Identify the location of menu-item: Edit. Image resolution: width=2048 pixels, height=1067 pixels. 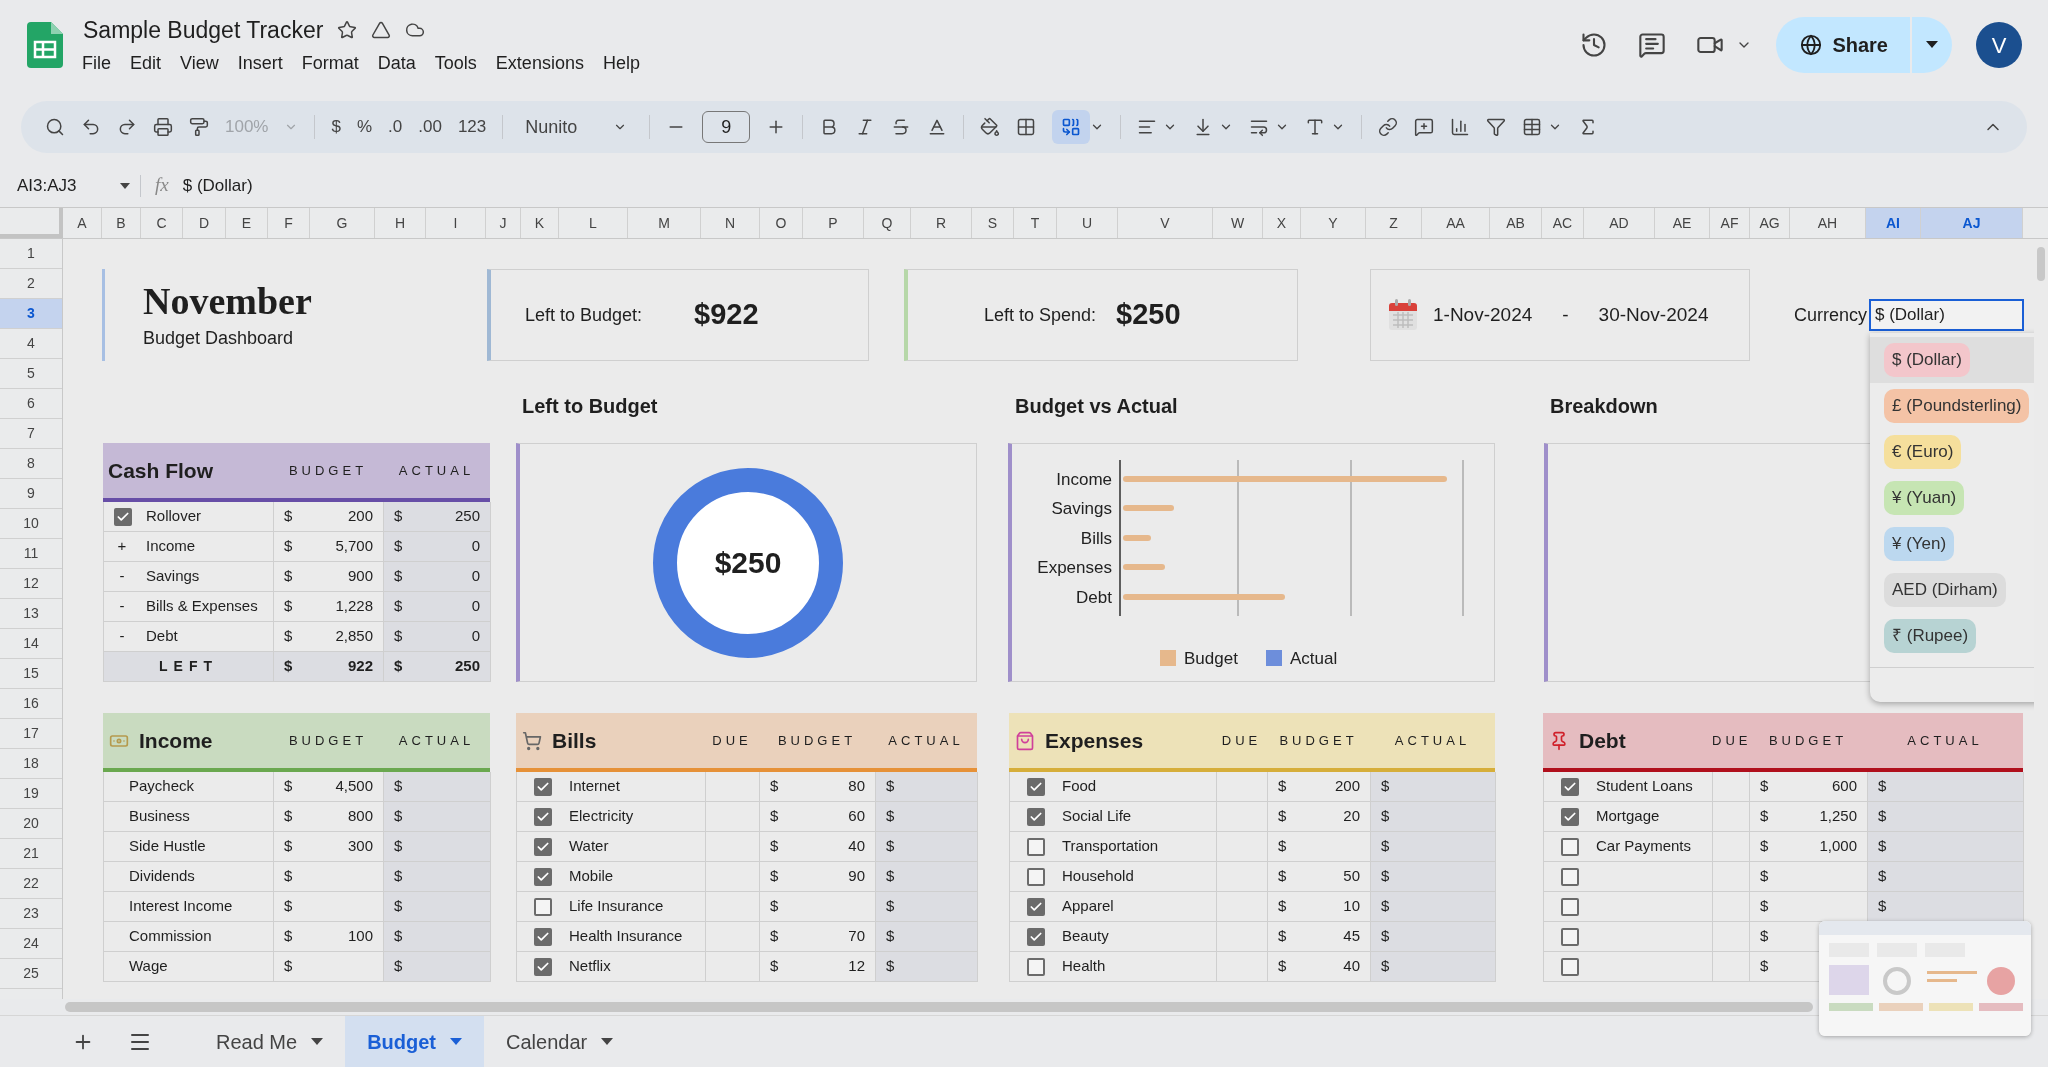
(146, 64).